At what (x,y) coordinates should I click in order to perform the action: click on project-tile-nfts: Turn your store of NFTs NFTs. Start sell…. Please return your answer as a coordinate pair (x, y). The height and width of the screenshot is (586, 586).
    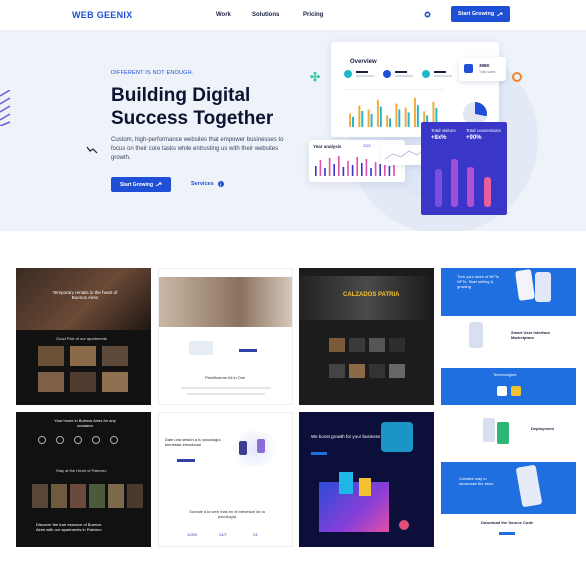
    Looking at the image, I should click on (508, 336).